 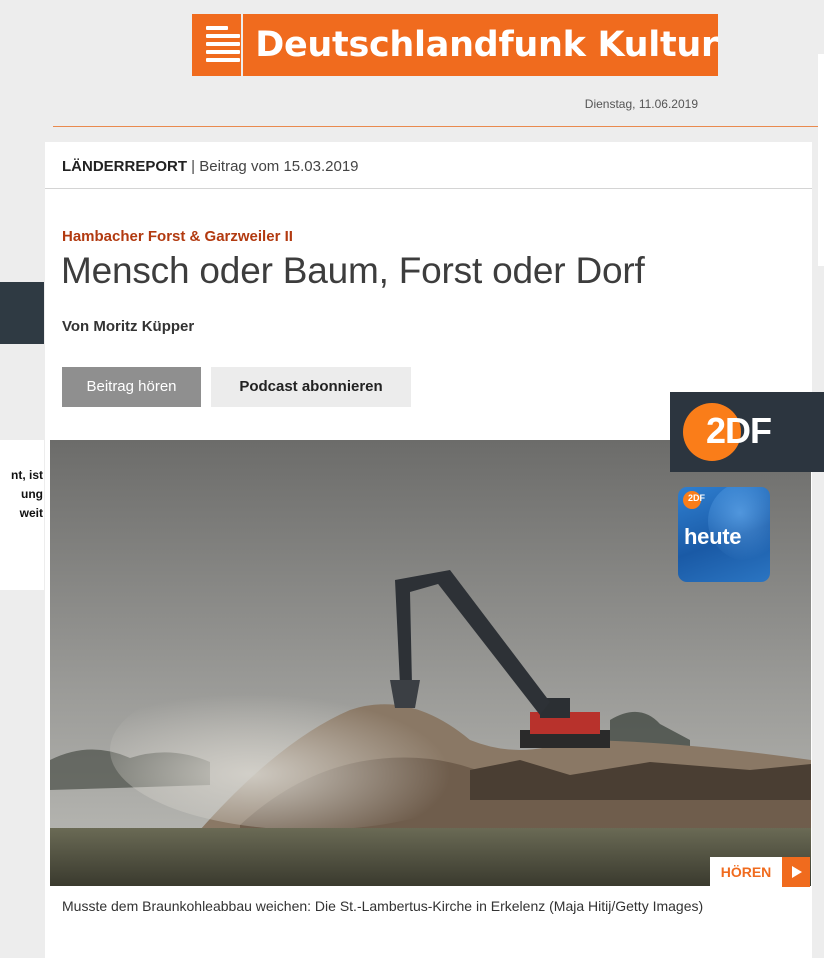 I want to click on left-text-line: weit, so click(x=31, y=513).